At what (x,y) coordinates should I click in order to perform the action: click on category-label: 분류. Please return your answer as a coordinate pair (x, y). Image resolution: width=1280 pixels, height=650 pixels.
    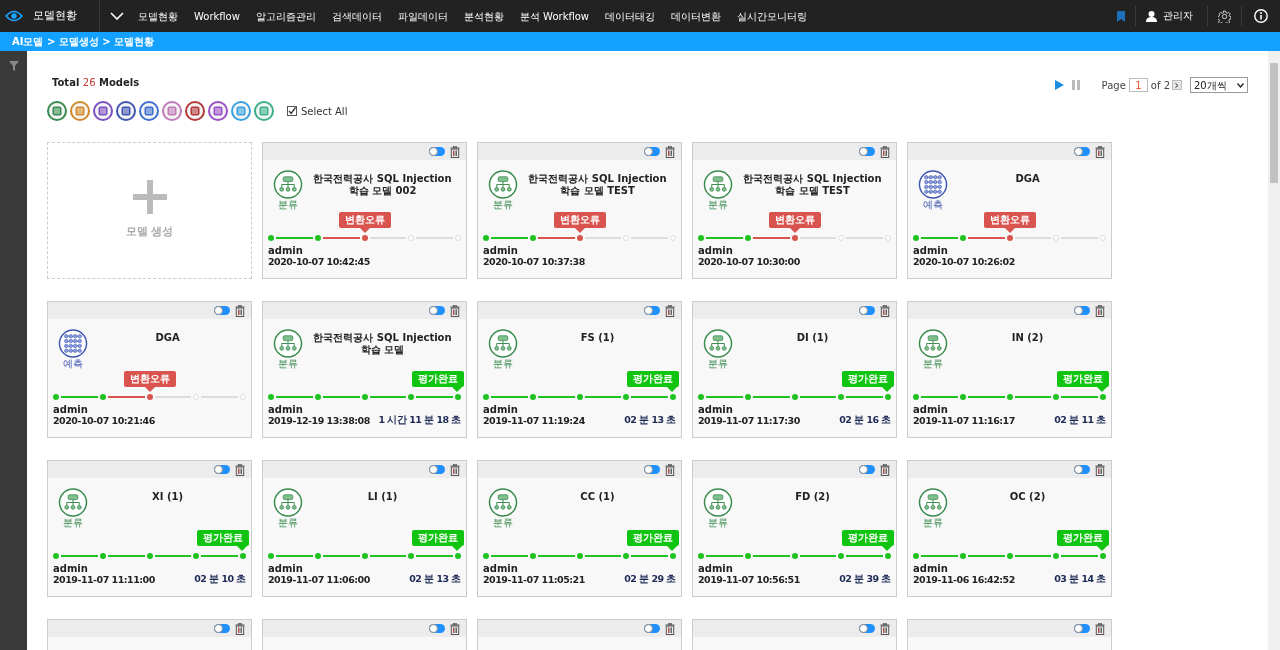
    Looking at the image, I should click on (933, 363).